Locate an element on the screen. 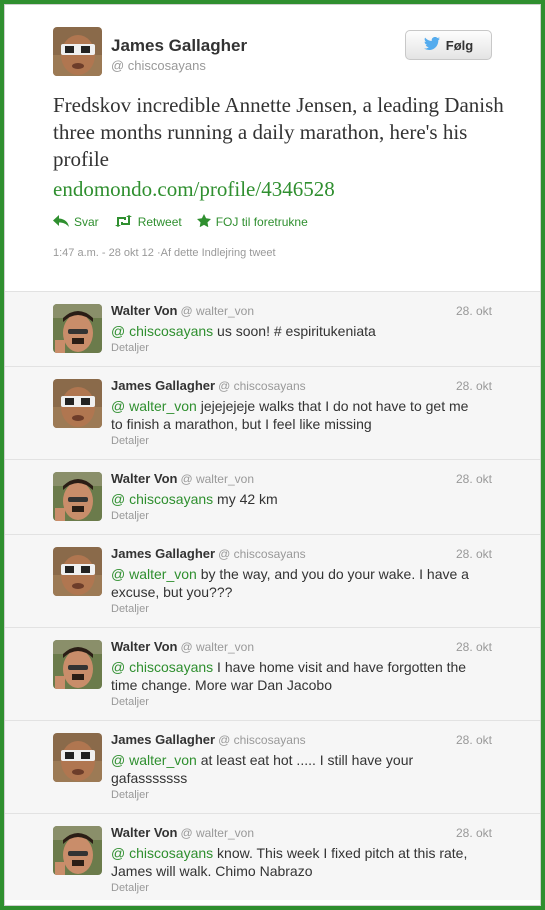 This screenshot has height=910, width=545. retweet-action: Retweet is located at coordinates (148, 222).